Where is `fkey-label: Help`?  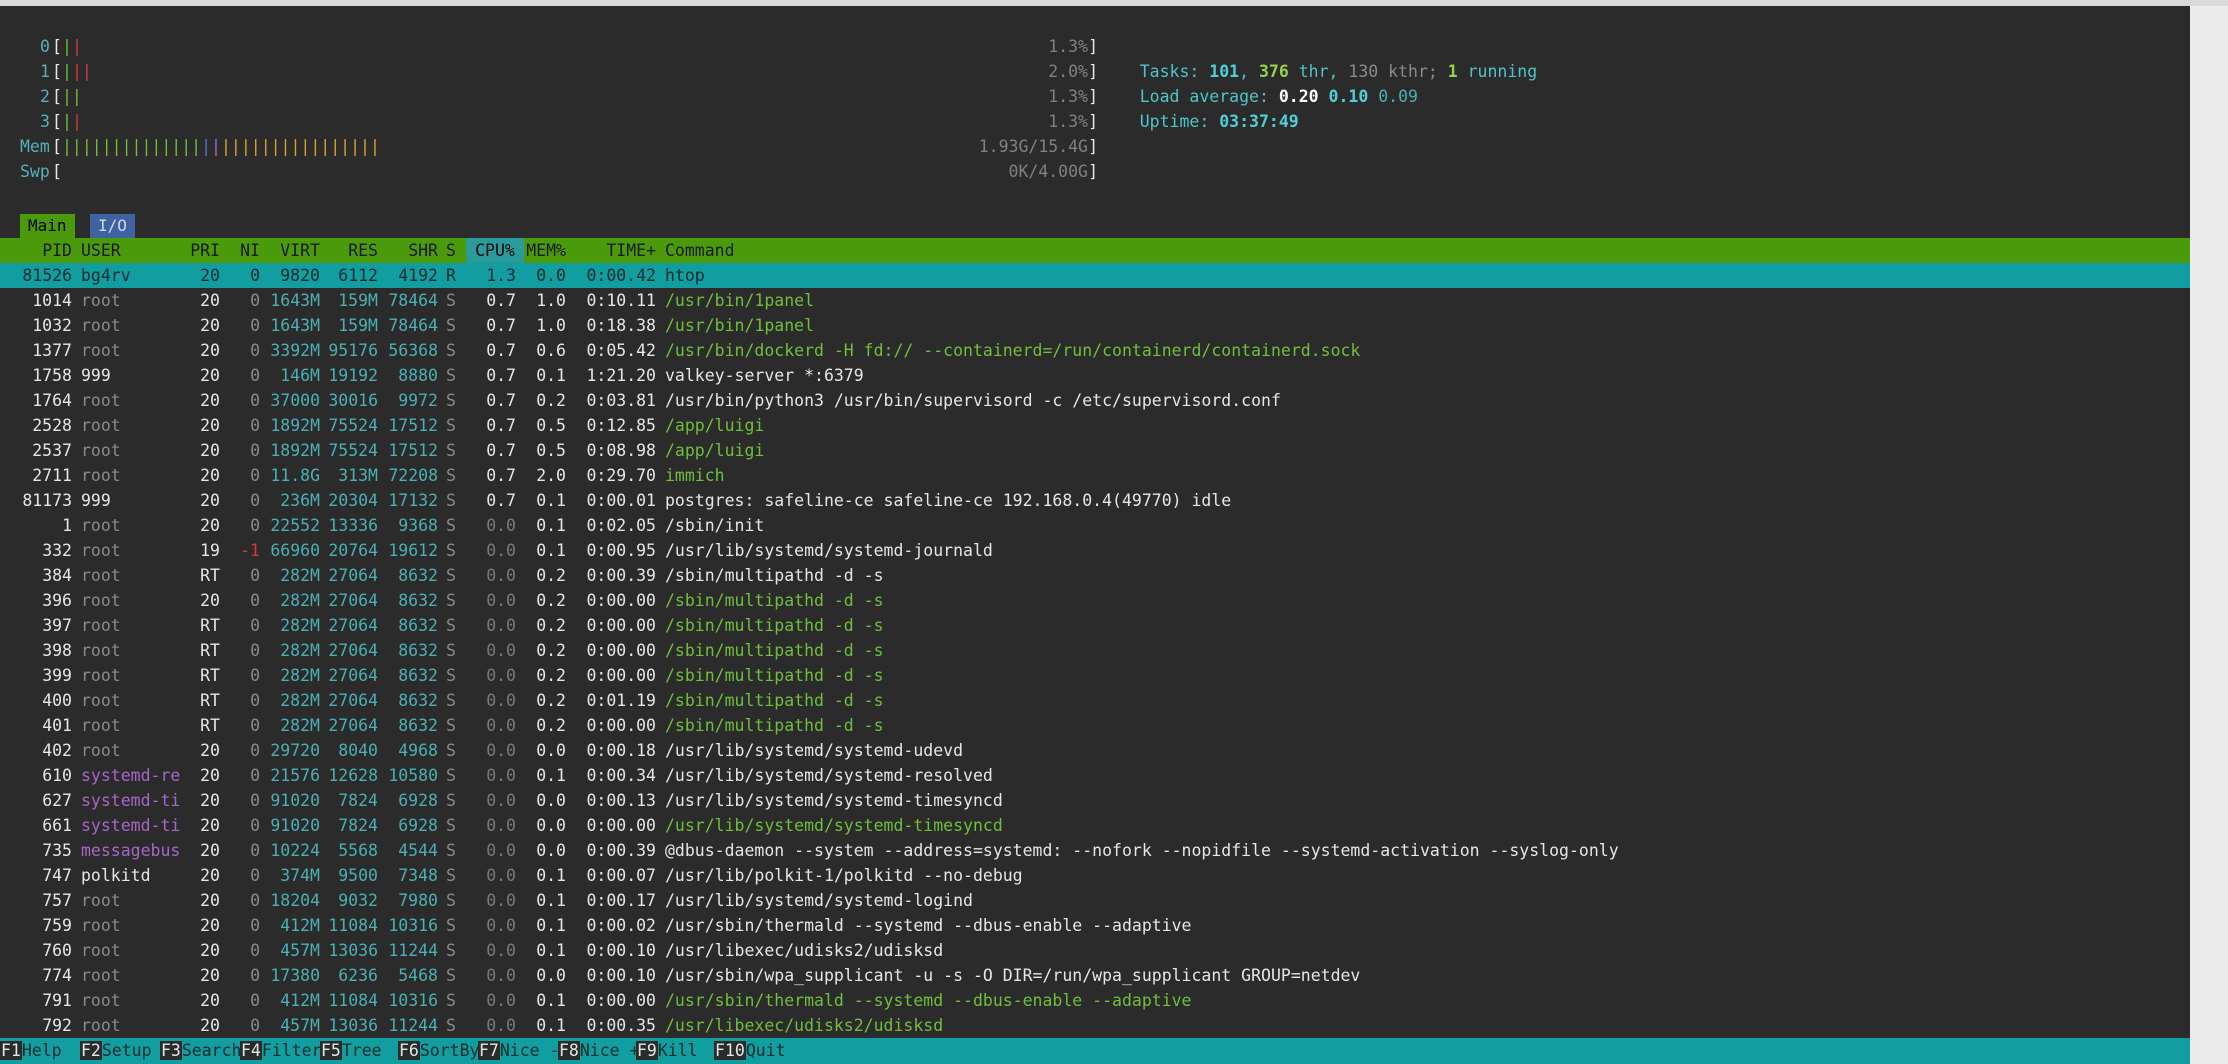 fkey-label: Help is located at coordinates (41, 1050).